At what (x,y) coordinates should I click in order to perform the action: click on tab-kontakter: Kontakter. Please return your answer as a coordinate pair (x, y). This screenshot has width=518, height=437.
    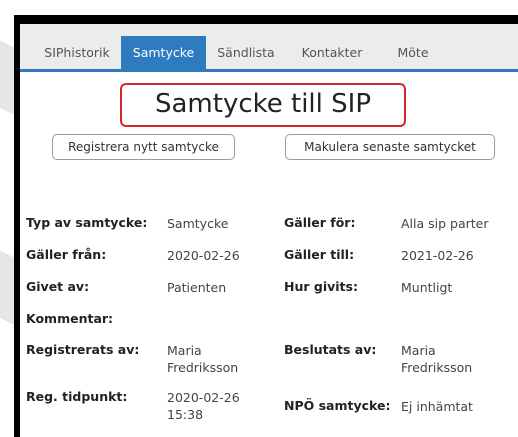
    Looking at the image, I should click on (332, 52).